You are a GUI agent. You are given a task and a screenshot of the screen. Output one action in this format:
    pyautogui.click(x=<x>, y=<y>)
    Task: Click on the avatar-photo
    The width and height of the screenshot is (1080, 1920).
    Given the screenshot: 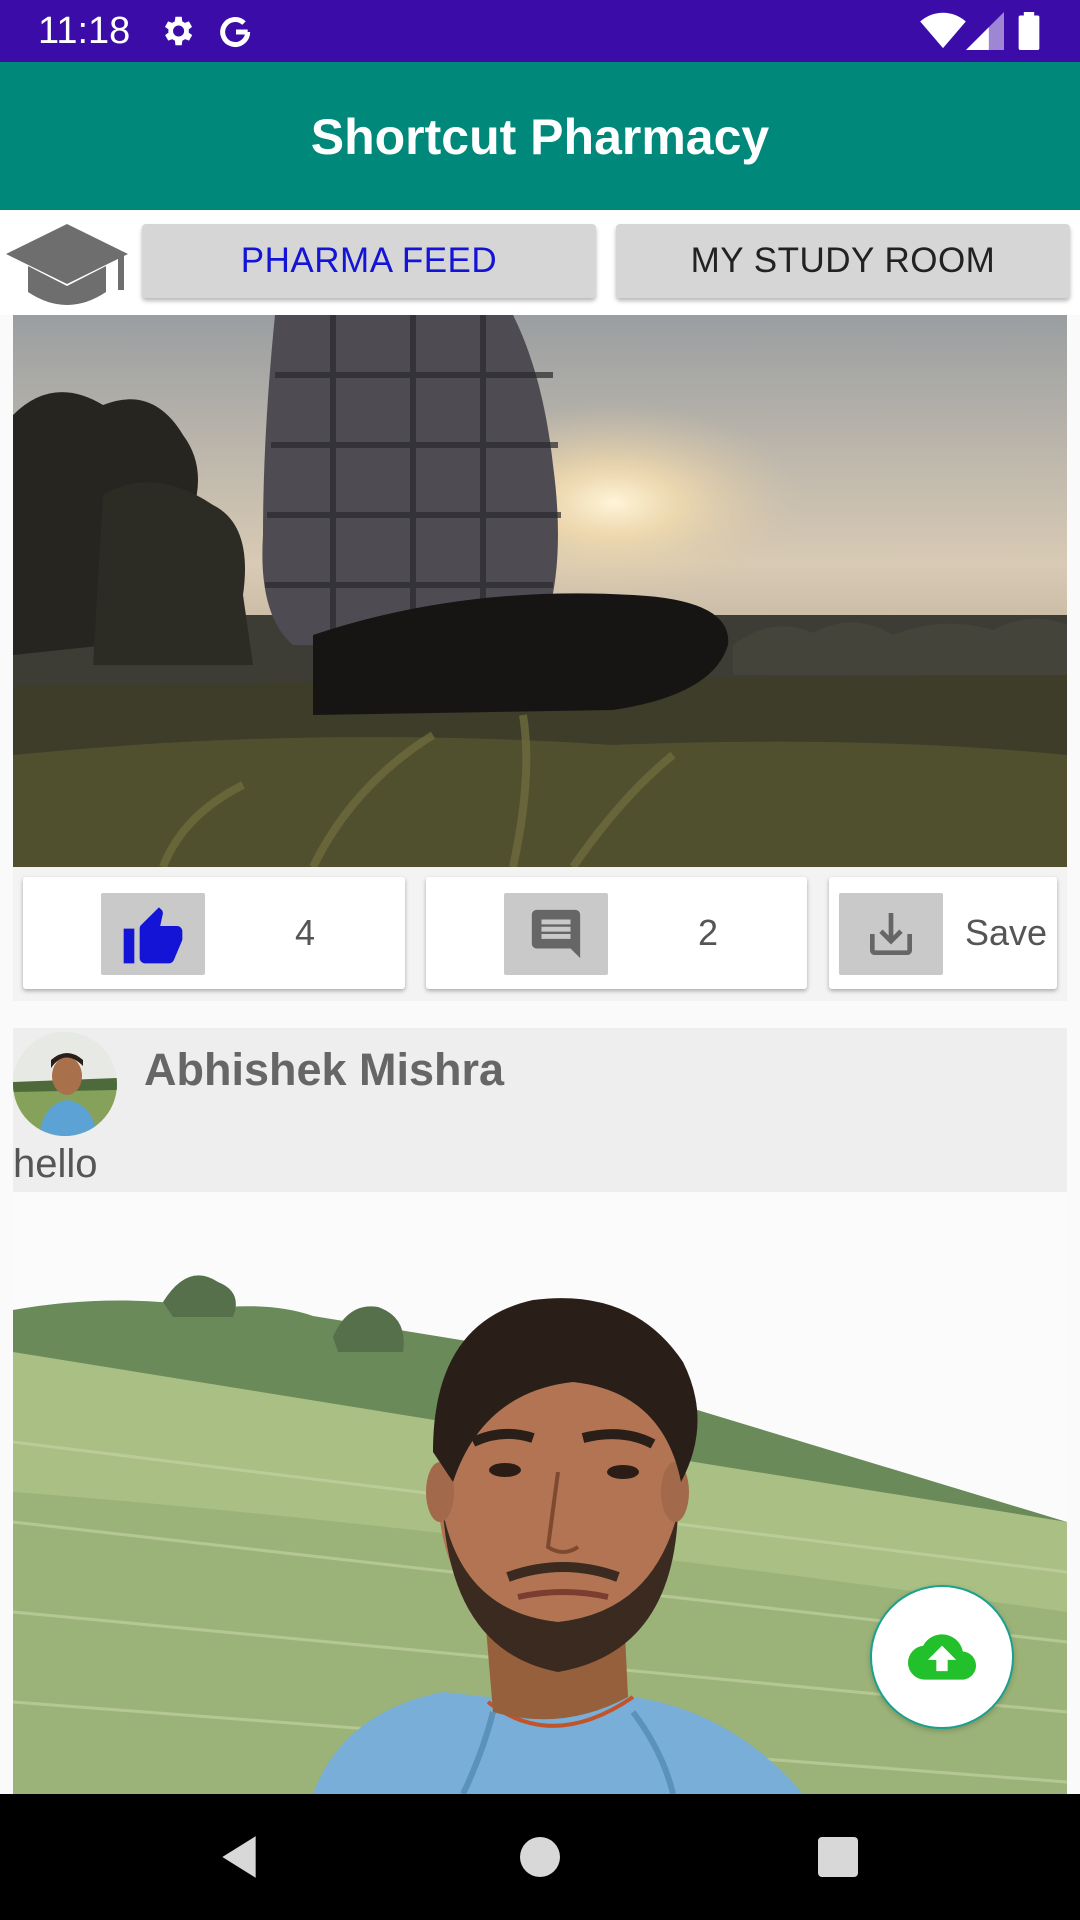 What is the action you would take?
    pyautogui.click(x=65, y=1084)
    